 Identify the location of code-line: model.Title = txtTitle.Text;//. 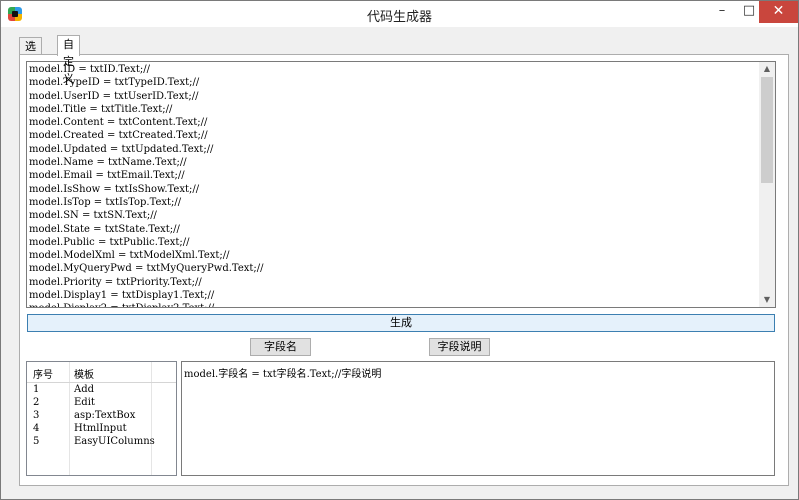
(101, 109).